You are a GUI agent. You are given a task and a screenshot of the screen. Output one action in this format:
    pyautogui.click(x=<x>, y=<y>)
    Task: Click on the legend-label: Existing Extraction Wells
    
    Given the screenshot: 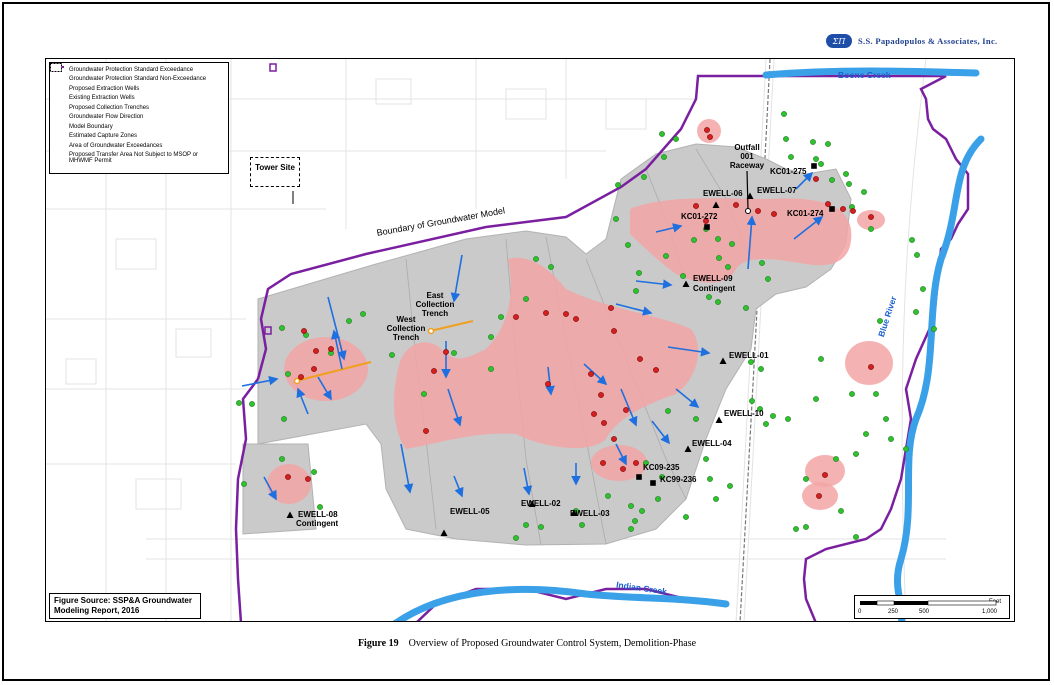 What is the action you would take?
    pyautogui.click(x=102, y=98)
    